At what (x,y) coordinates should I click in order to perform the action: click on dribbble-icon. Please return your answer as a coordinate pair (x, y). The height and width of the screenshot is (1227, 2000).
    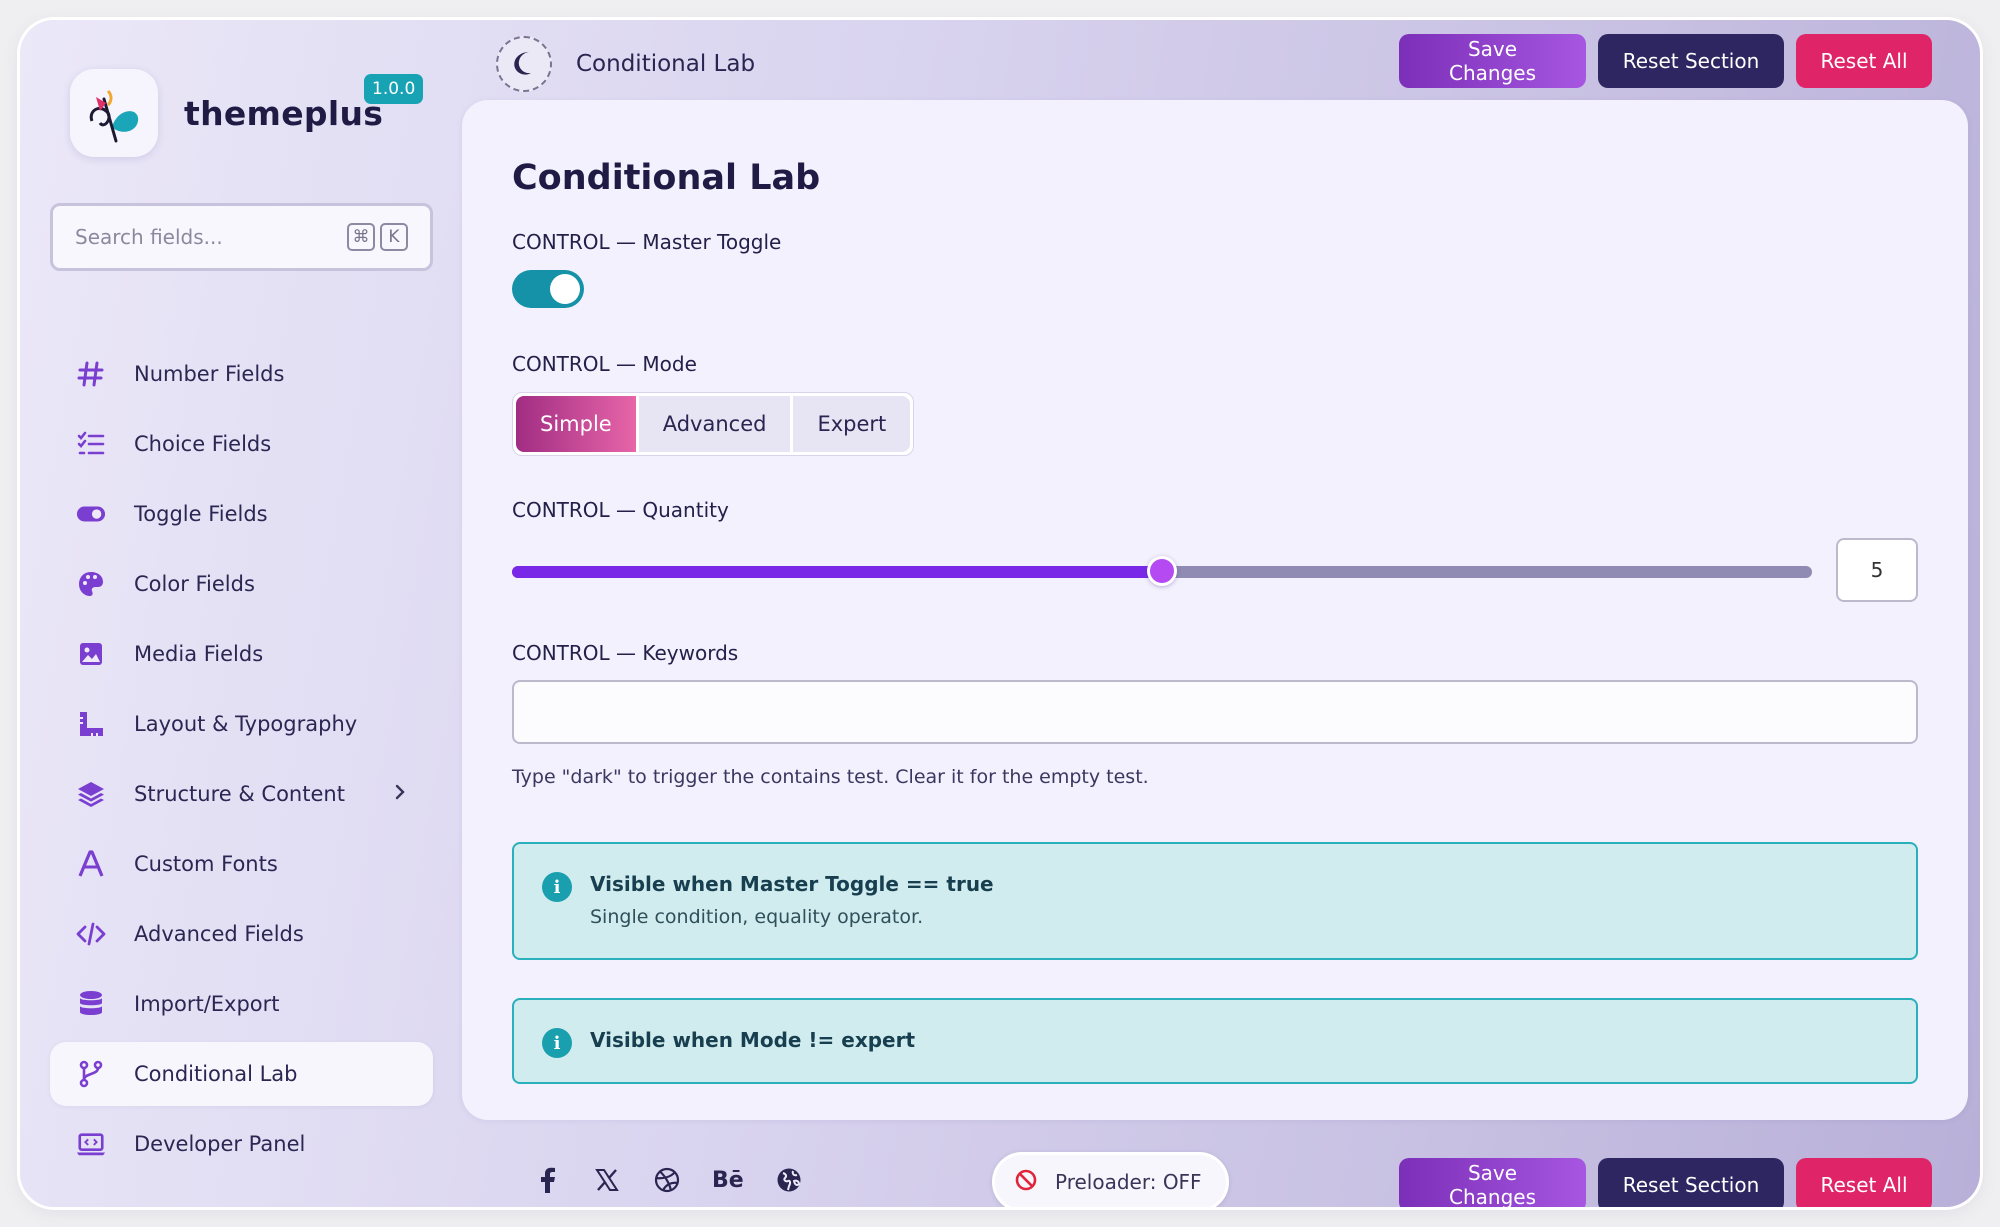
    Looking at the image, I should click on (667, 1180).